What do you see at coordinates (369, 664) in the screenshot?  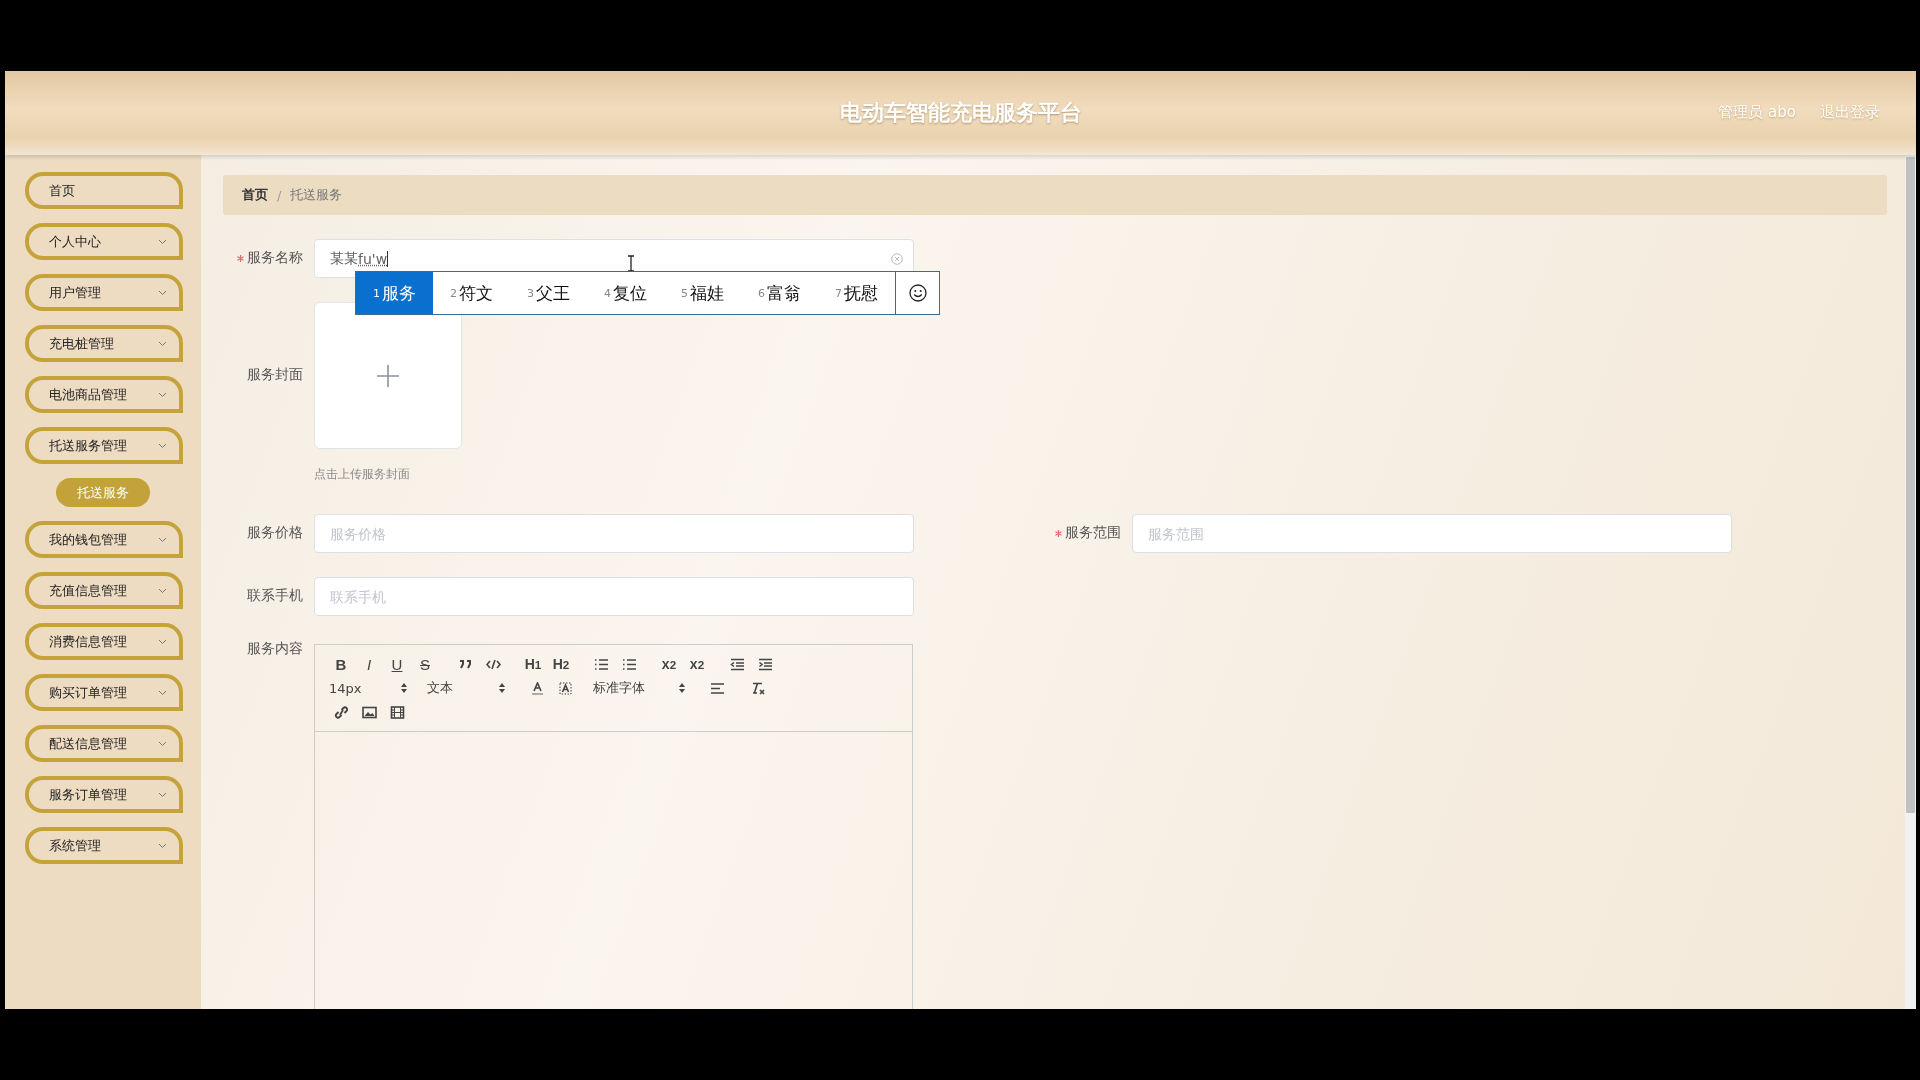 I see `format-button: I` at bounding box center [369, 664].